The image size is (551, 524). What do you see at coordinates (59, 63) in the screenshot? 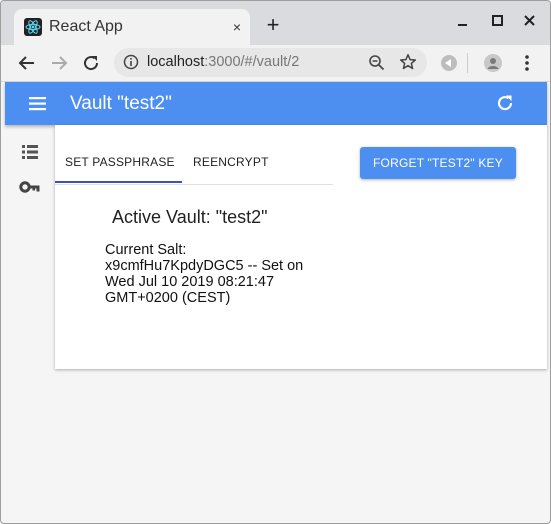
I see `forward-arrow-icon` at bounding box center [59, 63].